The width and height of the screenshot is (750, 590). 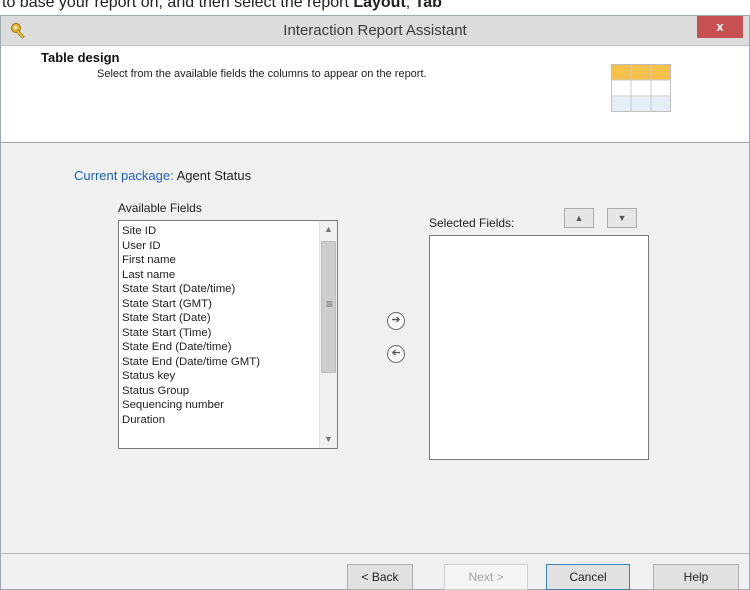 I want to click on caption-sep: ,, so click(x=410, y=5).